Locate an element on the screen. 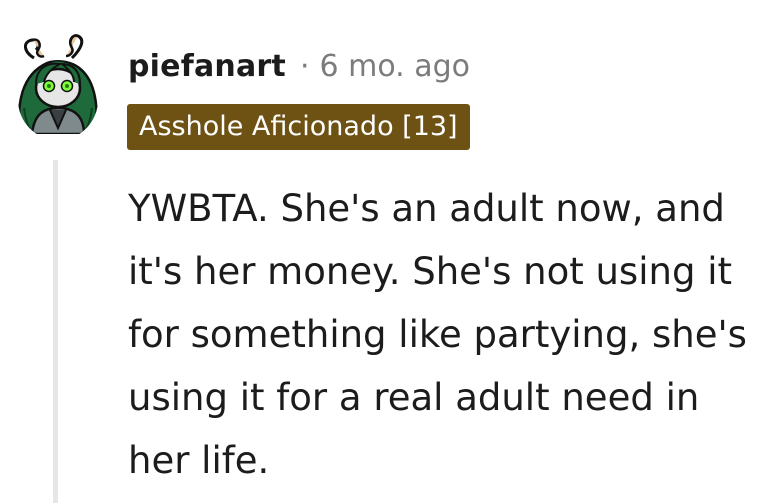 Image resolution: width=780 pixels, height=503 pixels. comment-header: piefanart · 6 mo. ago is located at coordinates (299, 66).